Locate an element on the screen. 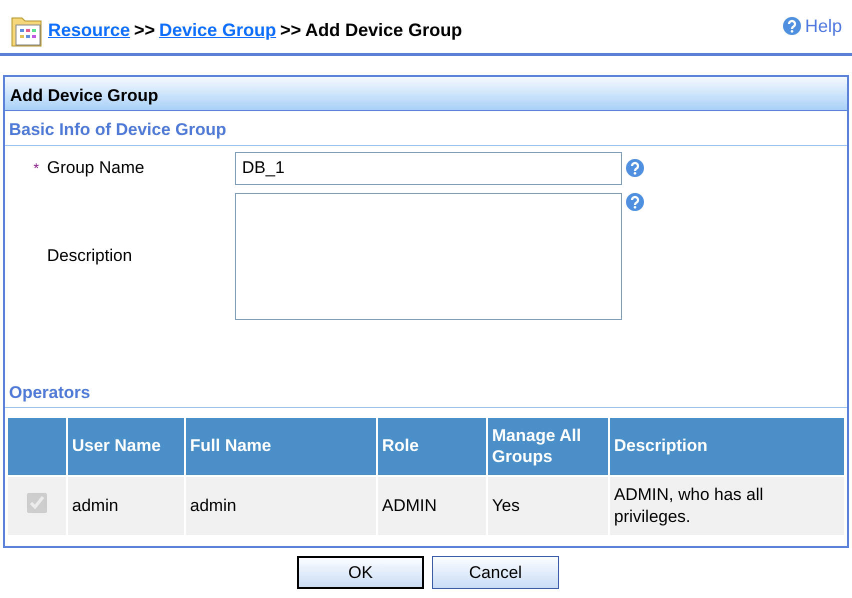  cancel-button: Cancel is located at coordinates (495, 572).